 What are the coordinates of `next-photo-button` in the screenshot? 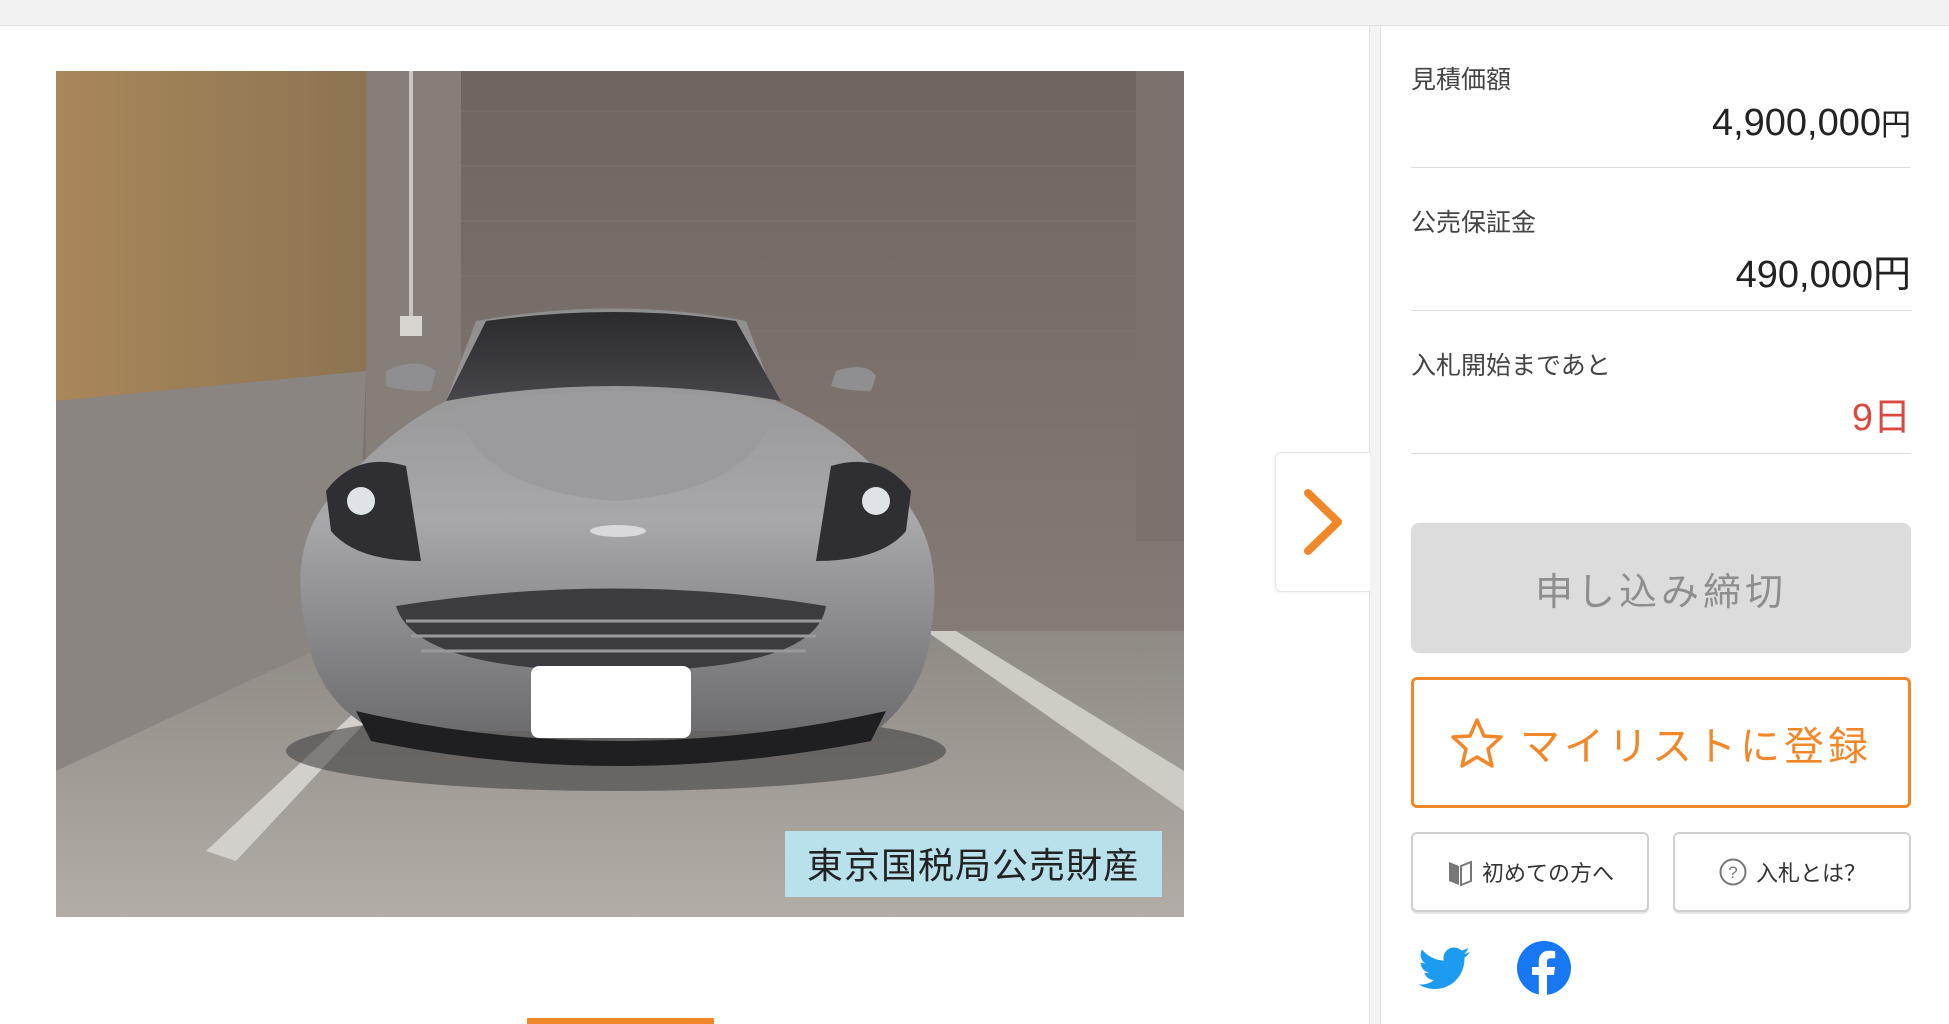 It's located at (1322, 522).